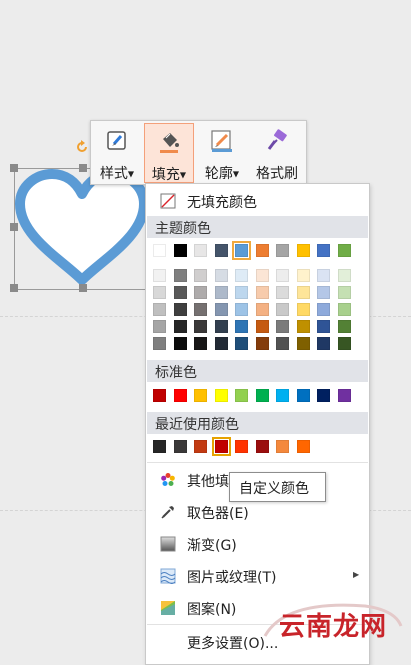 This screenshot has height=665, width=411. I want to click on more-fill-colors-label: 其他填, so click(208, 482).